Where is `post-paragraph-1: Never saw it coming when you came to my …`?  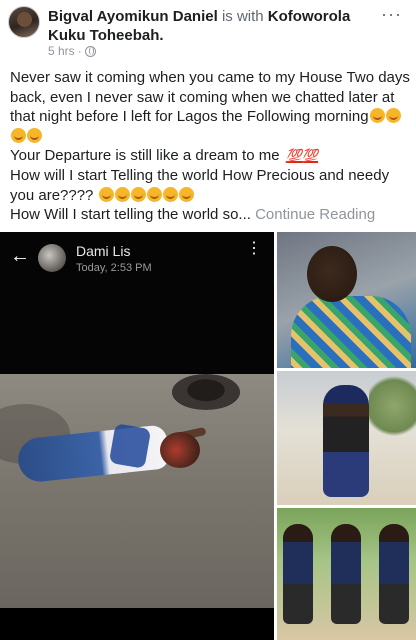 post-paragraph-1: Never saw it coming when you came to my … is located at coordinates (210, 107).